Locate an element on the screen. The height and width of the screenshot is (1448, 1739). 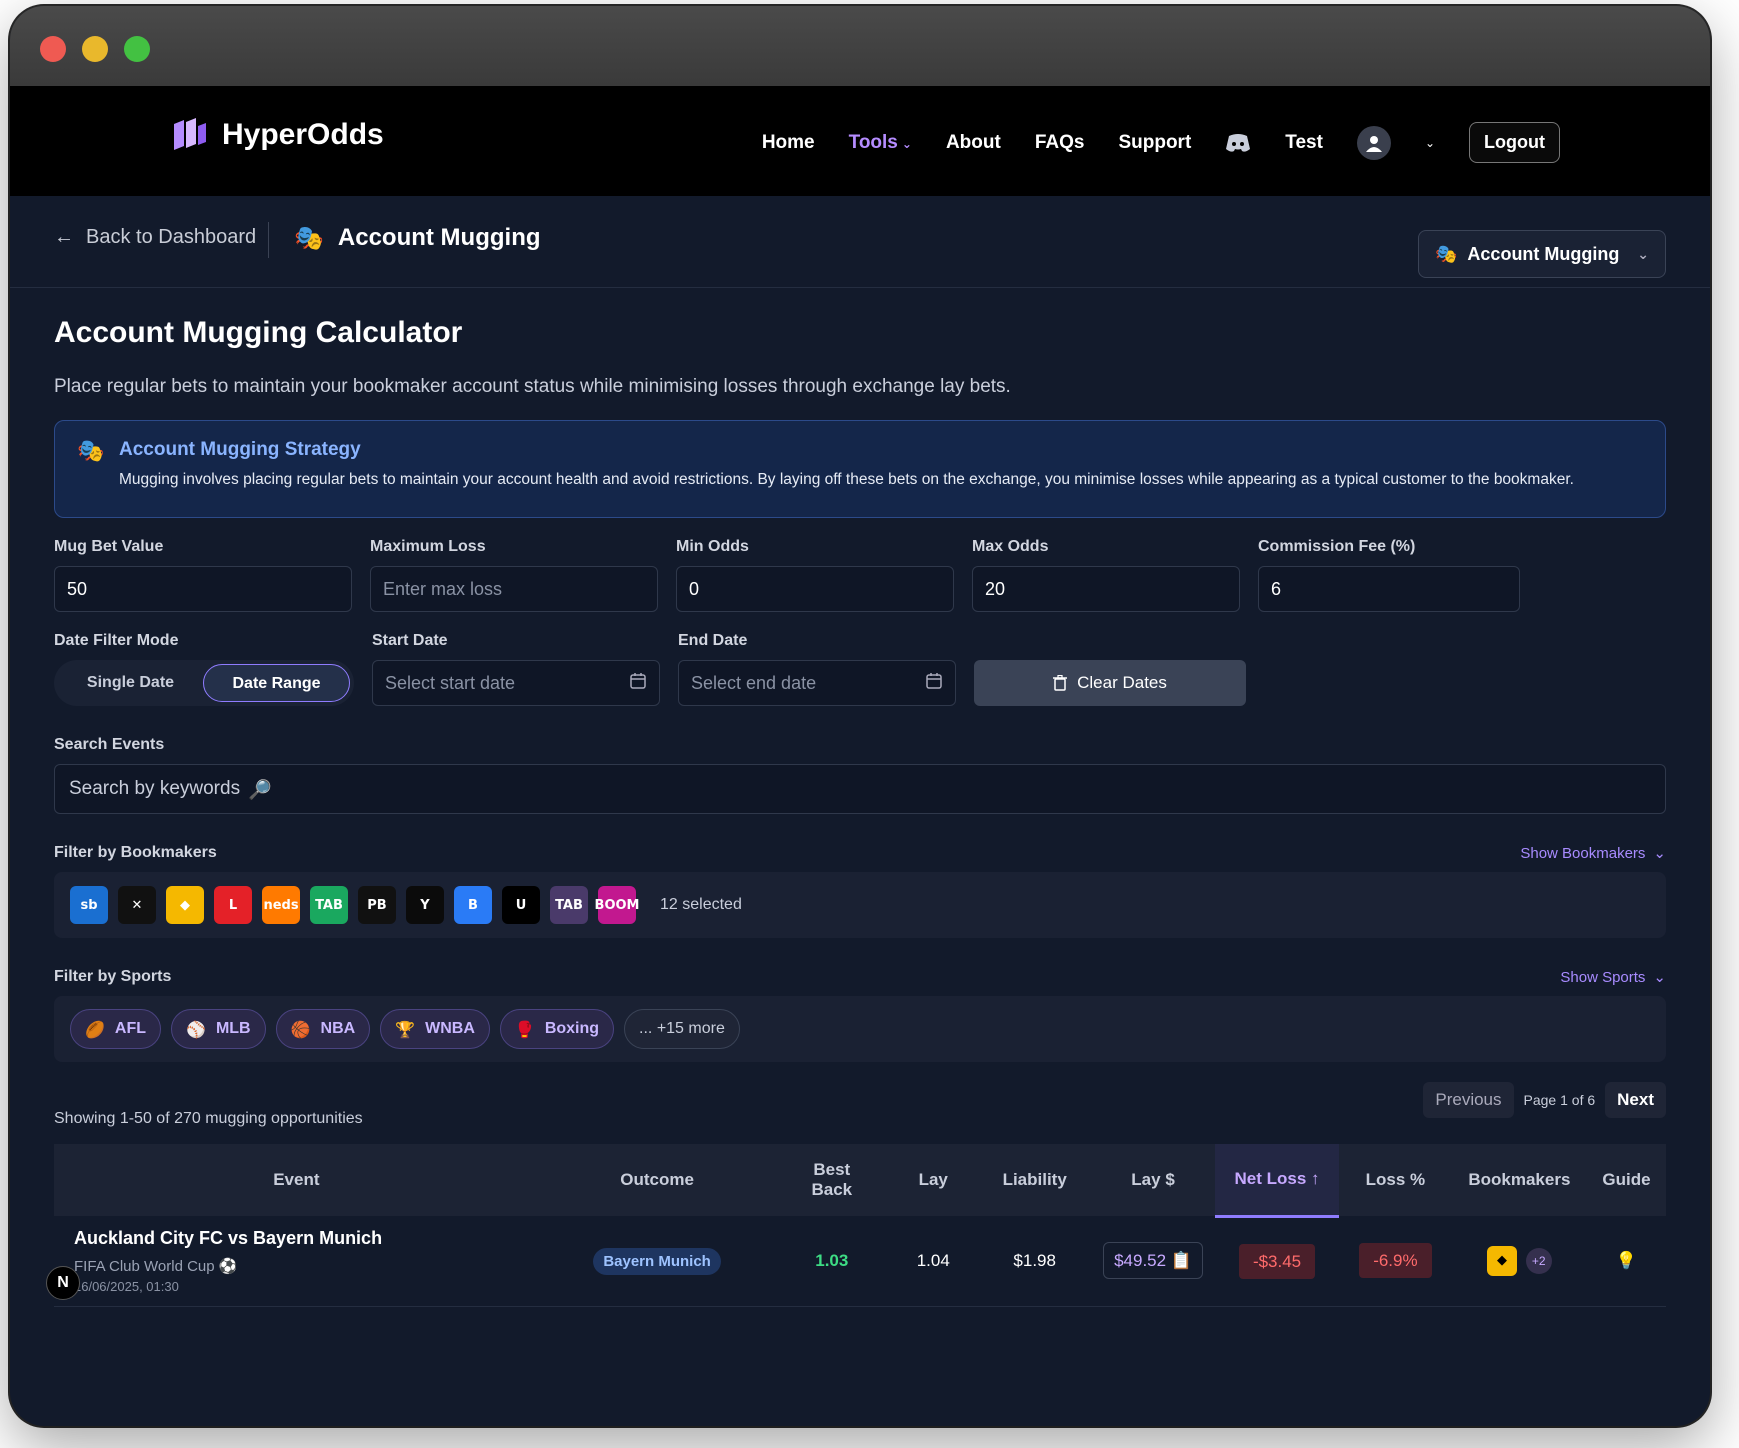
minimize-window-button is located at coordinates (95, 49).